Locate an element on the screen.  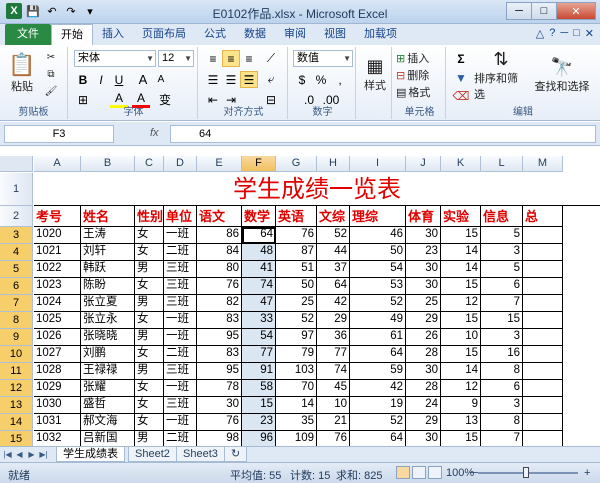
data-cell: 61 is located at coordinates (378, 337).